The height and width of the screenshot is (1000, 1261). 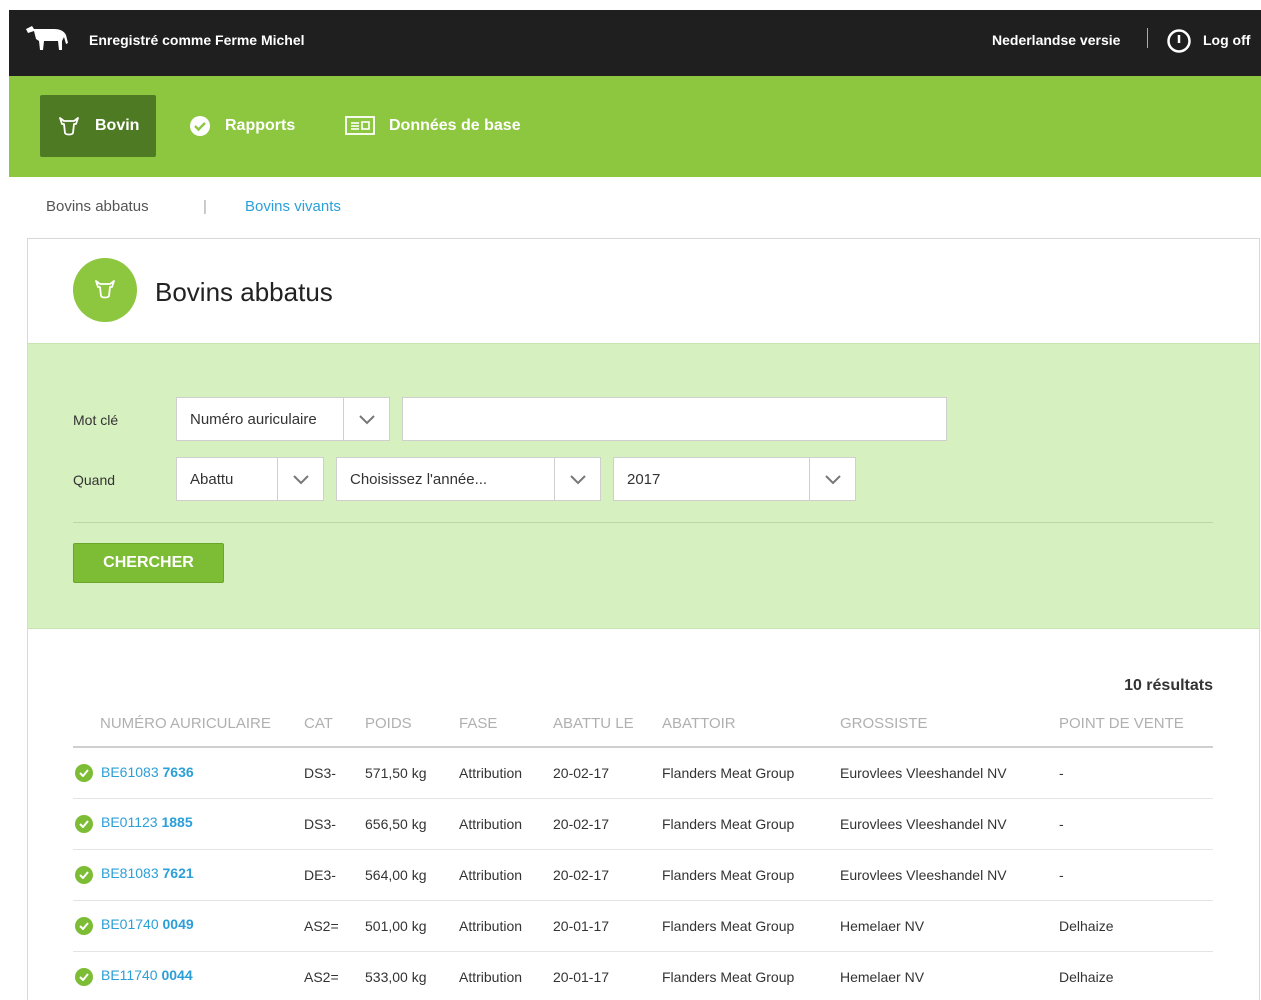 What do you see at coordinates (455, 125) in the screenshot?
I see `nav-item-label: Données de base` at bounding box center [455, 125].